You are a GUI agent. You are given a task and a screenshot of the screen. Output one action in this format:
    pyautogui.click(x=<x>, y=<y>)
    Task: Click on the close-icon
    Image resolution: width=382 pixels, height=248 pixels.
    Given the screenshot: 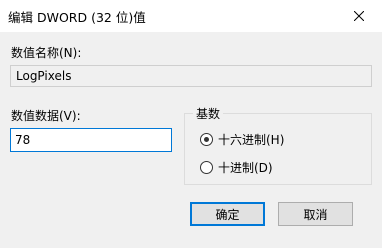 What is the action you would take?
    pyautogui.click(x=359, y=16)
    